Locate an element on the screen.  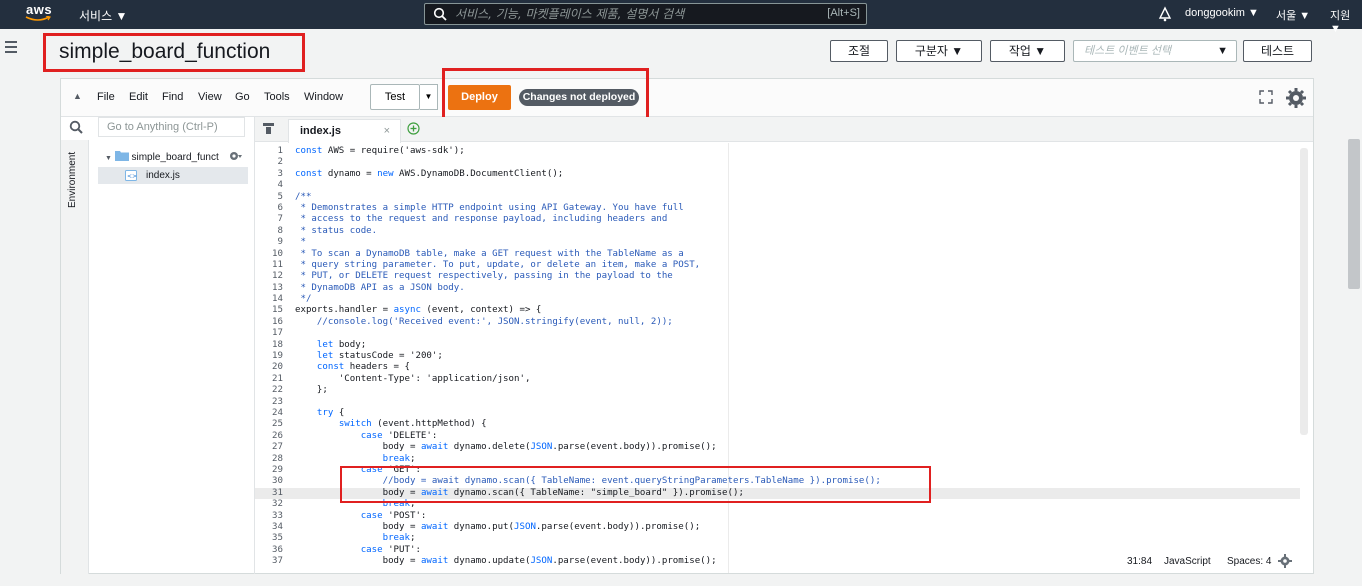
code-line: 25 switch (event.httpMethod) { is located at coordinates (777, 424).